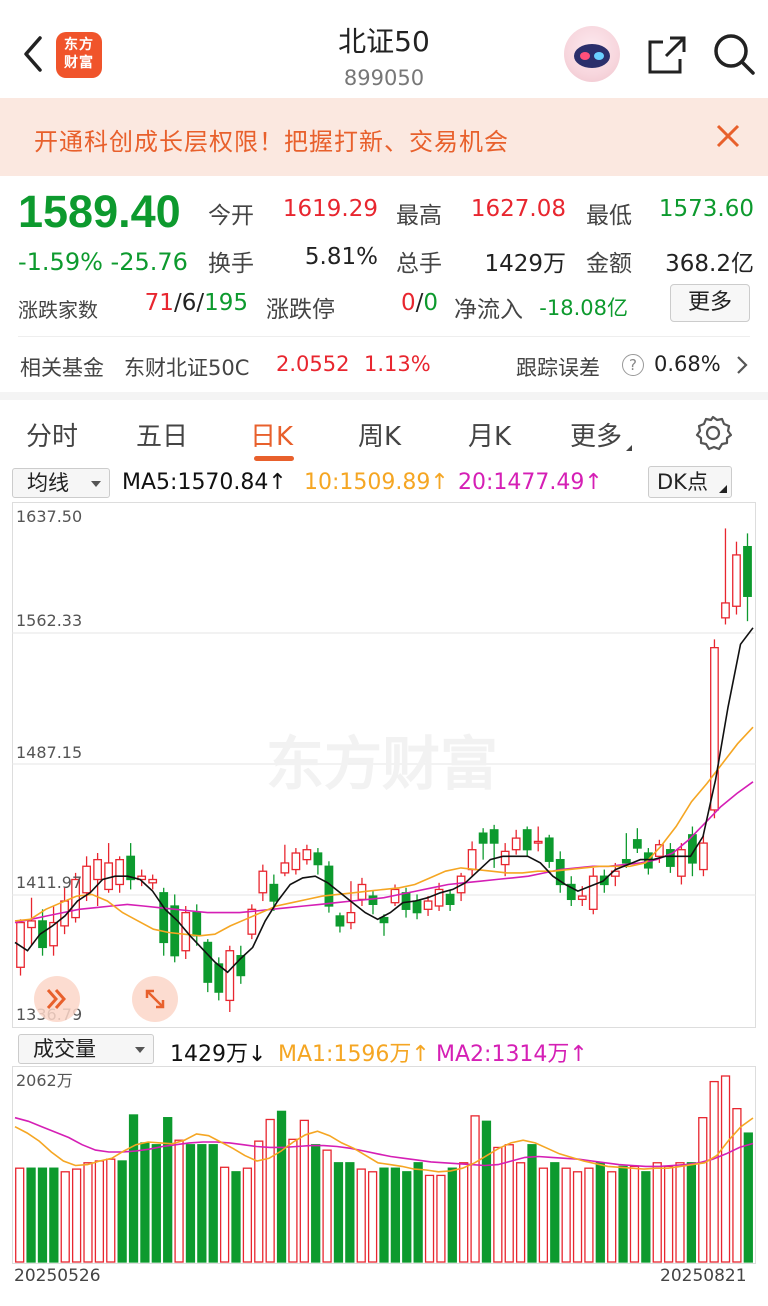 Image resolution: width=768 pixels, height=1306 pixels. What do you see at coordinates (728, 136) in the screenshot?
I see `close-icon` at bounding box center [728, 136].